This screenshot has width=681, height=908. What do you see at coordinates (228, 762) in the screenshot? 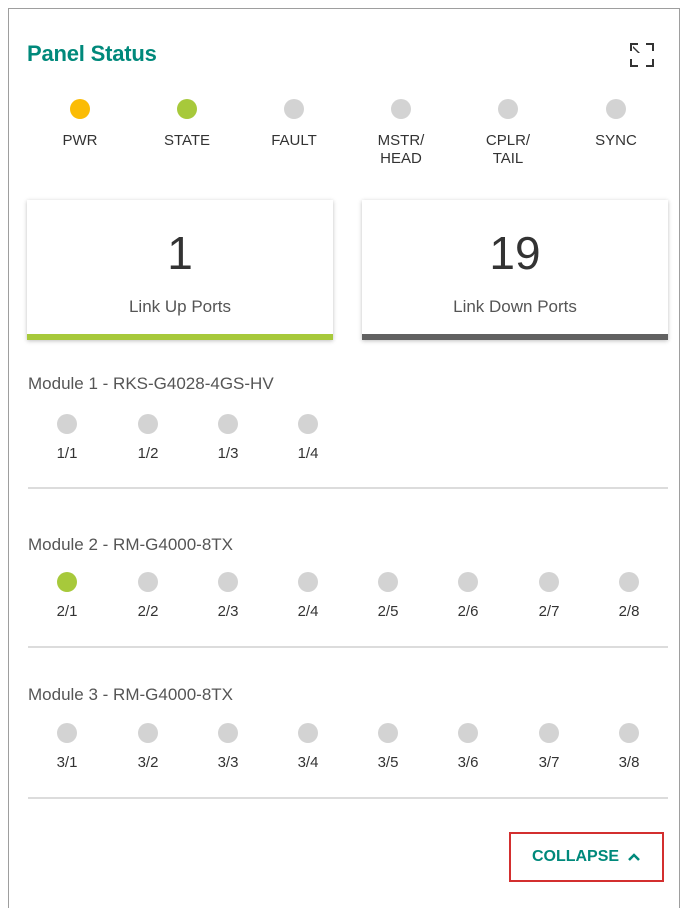
I see `port-label: 3/3` at bounding box center [228, 762].